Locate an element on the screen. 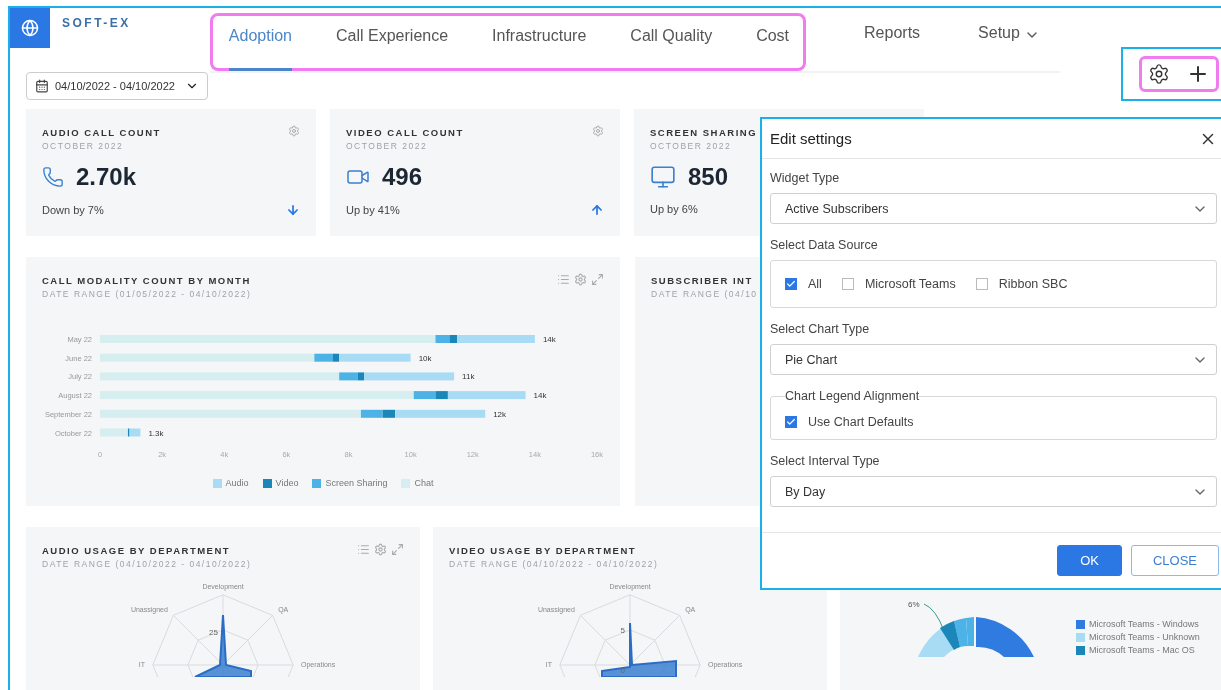  group-label: Chart Legend Alignment is located at coordinates (852, 396).